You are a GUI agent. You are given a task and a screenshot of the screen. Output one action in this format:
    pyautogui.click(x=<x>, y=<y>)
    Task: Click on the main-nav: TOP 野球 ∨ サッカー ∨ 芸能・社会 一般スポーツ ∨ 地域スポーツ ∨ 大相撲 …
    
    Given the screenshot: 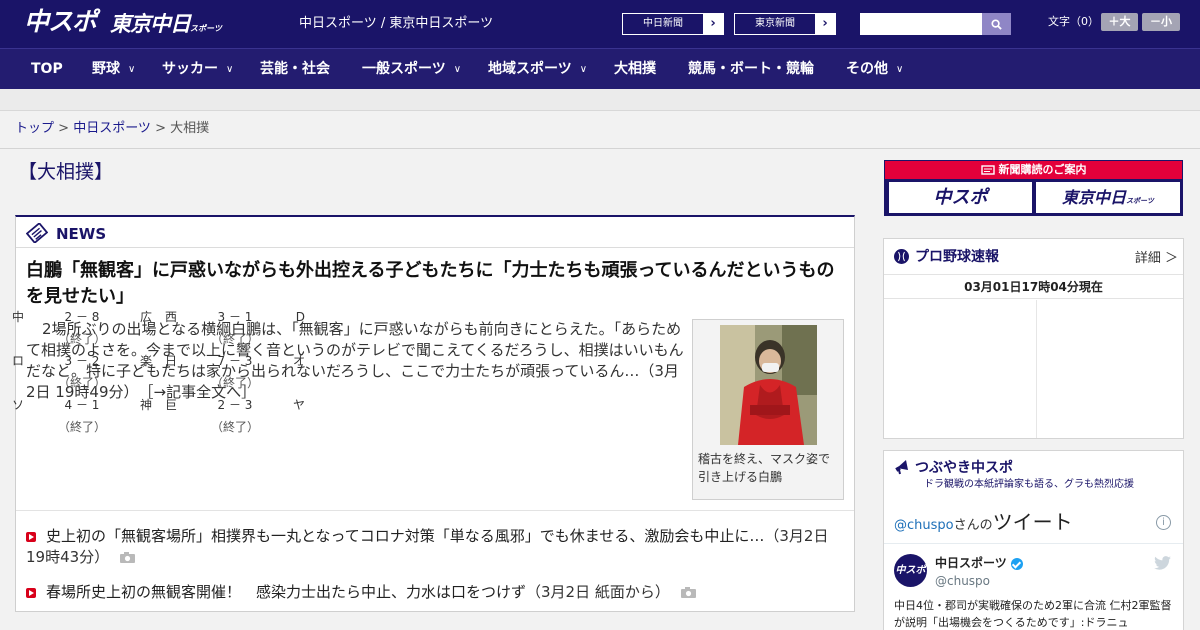 What is the action you would take?
    pyautogui.click(x=600, y=68)
    